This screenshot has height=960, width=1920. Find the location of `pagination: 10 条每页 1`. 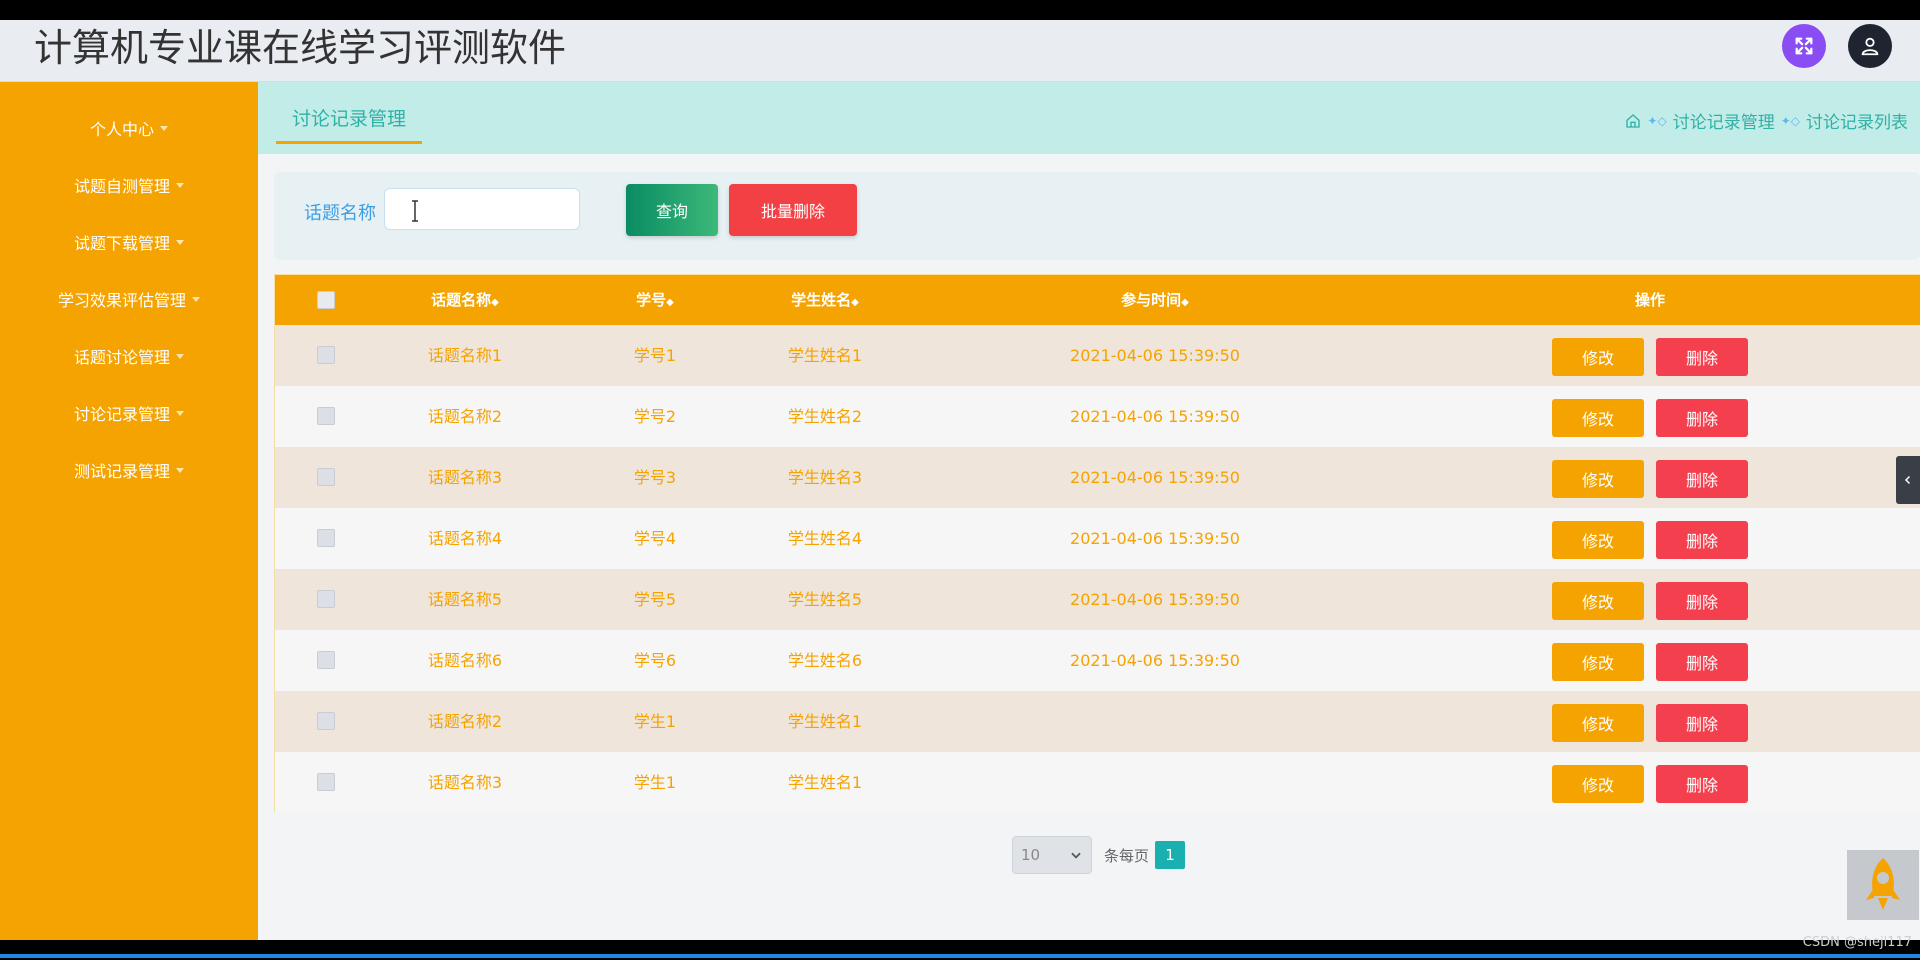

pagination: 10 条每页 1 is located at coordinates (1099, 855).